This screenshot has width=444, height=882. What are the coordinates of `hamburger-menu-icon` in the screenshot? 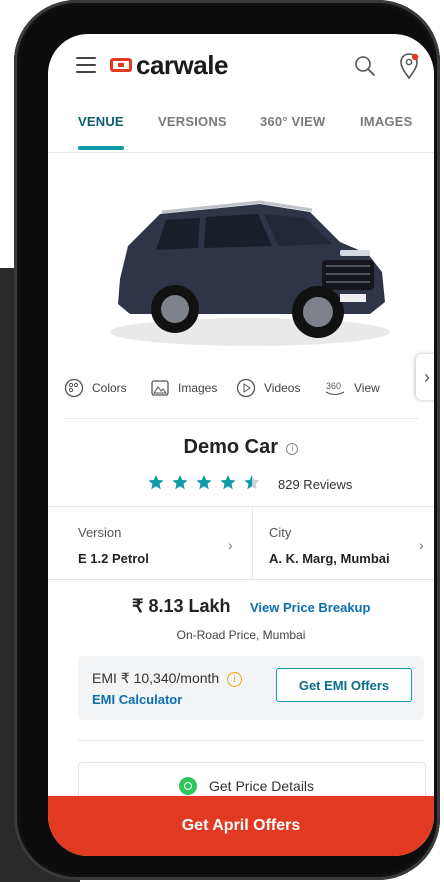 It's located at (86, 65).